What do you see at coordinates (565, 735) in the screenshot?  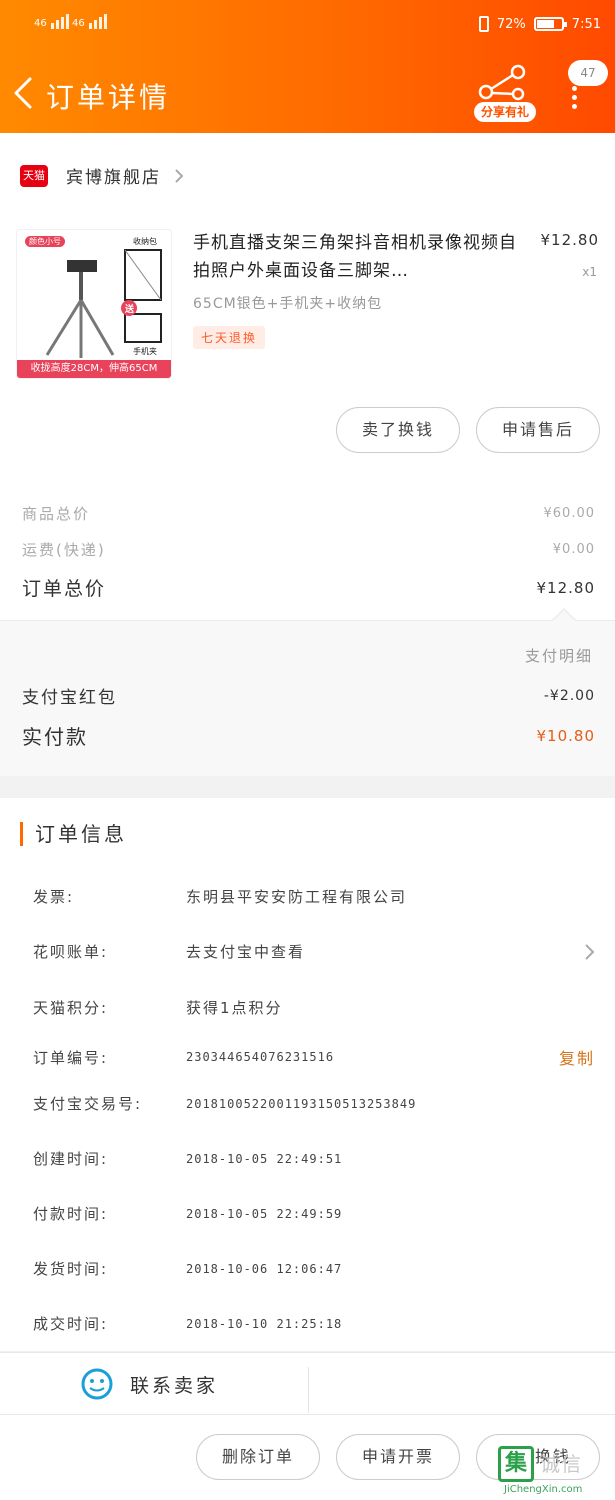 I see `paid-value: ¥10.80` at bounding box center [565, 735].